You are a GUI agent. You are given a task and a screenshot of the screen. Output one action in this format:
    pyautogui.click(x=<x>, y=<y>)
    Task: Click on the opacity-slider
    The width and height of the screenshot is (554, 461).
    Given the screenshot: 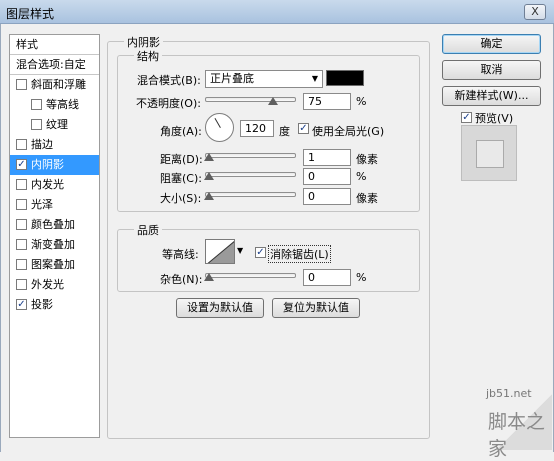 What is the action you would take?
    pyautogui.click(x=250, y=99)
    